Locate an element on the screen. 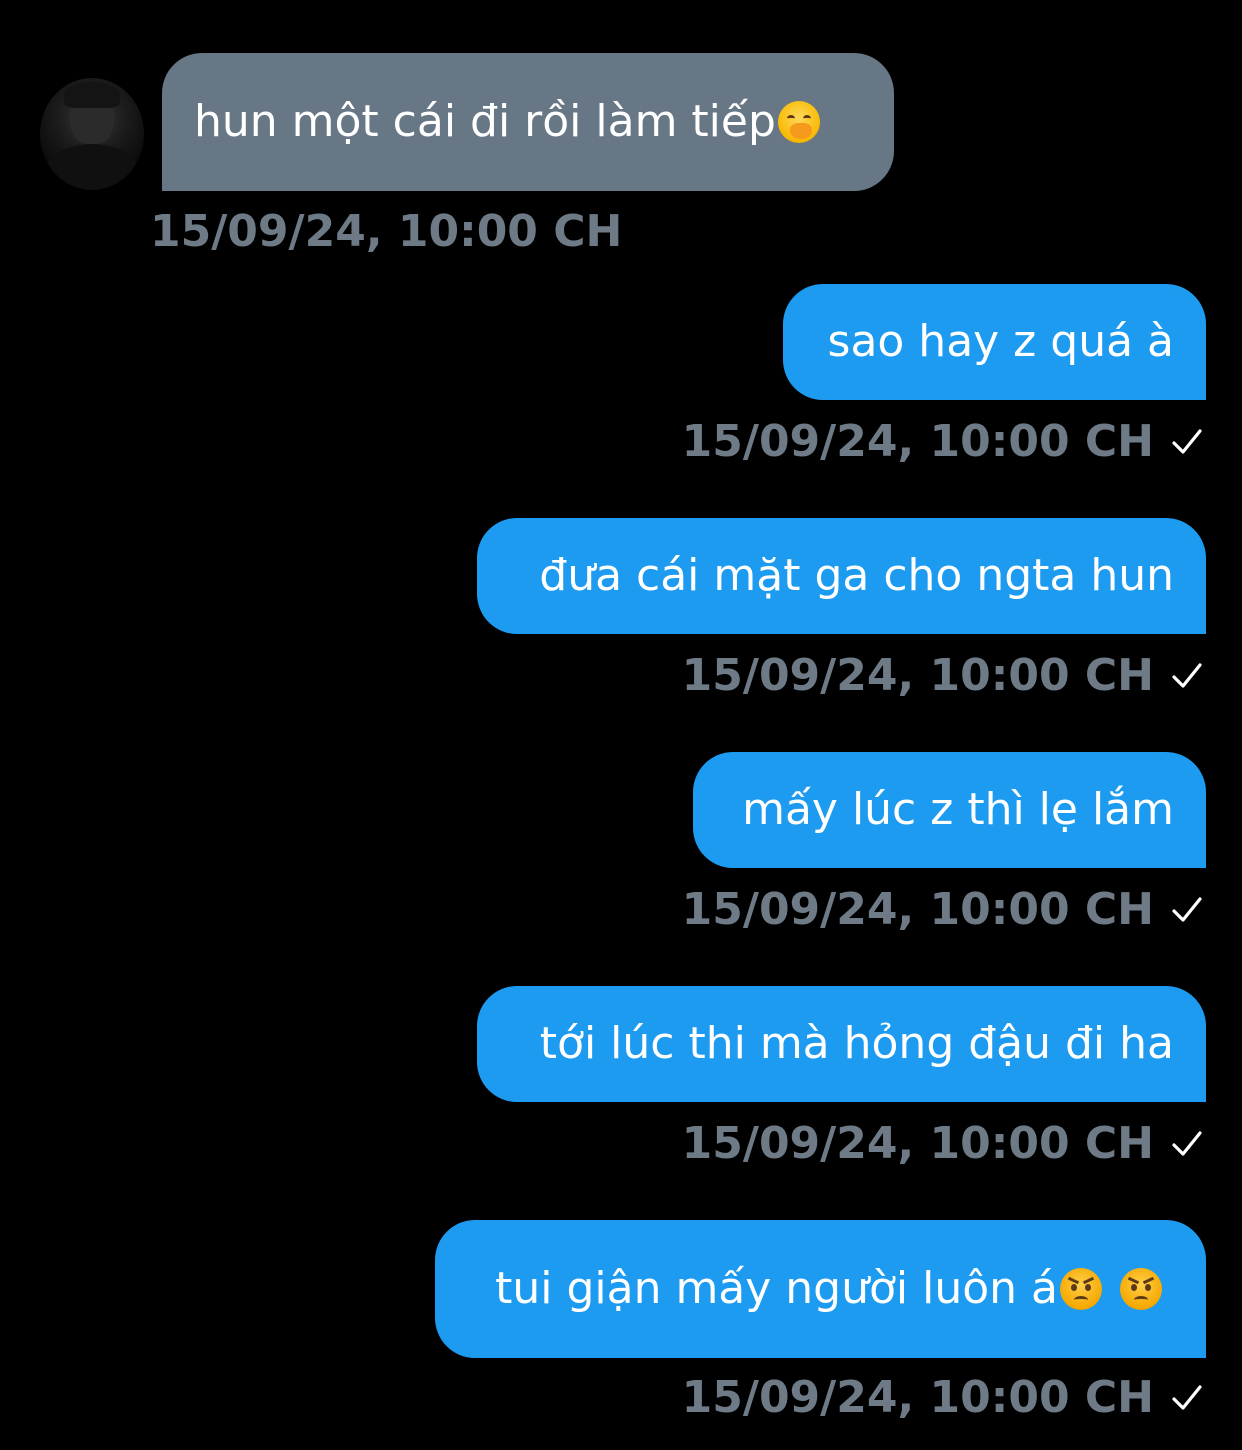 The image size is (1242, 1450). message-bubble-outgoing: tui giận mấy người luôn á is located at coordinates (820, 1289).